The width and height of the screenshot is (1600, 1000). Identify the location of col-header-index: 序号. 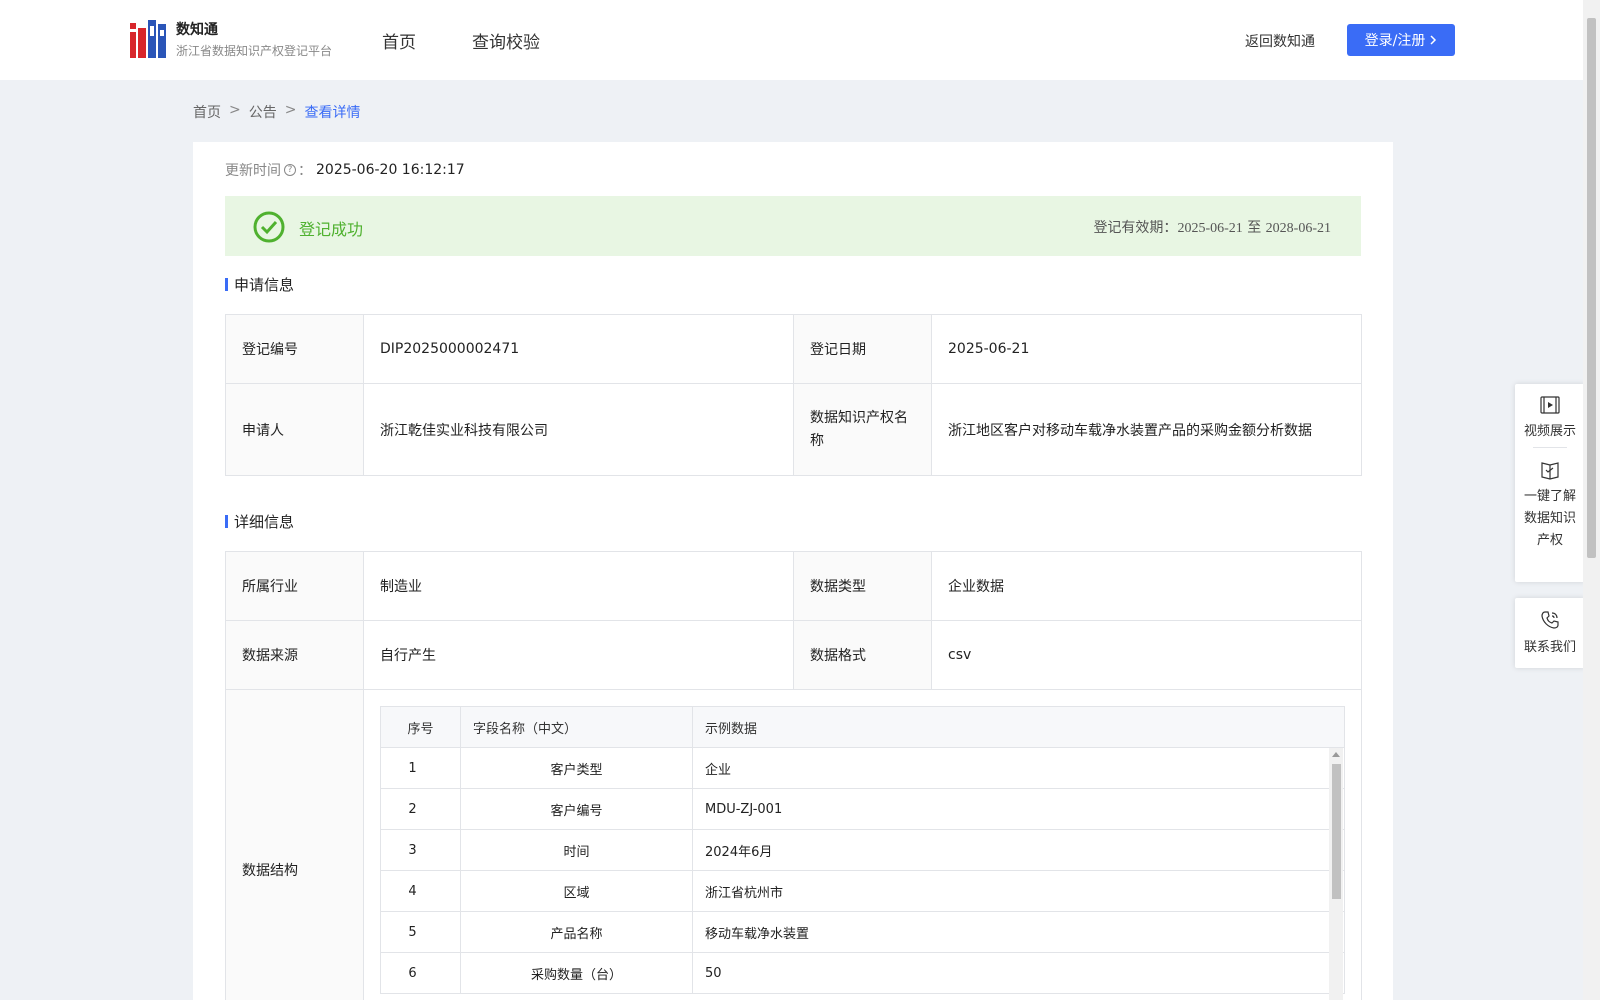
(420, 727).